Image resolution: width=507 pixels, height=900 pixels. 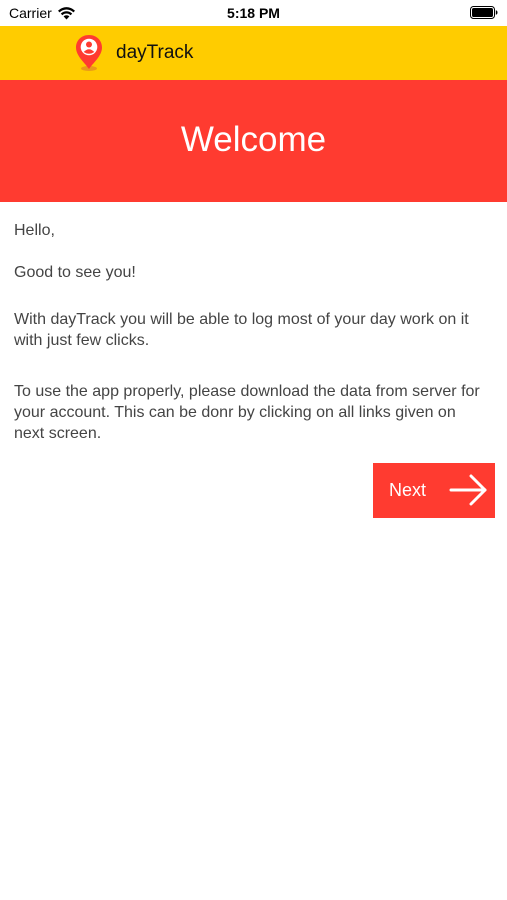 I want to click on app-bar: dayTrack, so click(x=253, y=53).